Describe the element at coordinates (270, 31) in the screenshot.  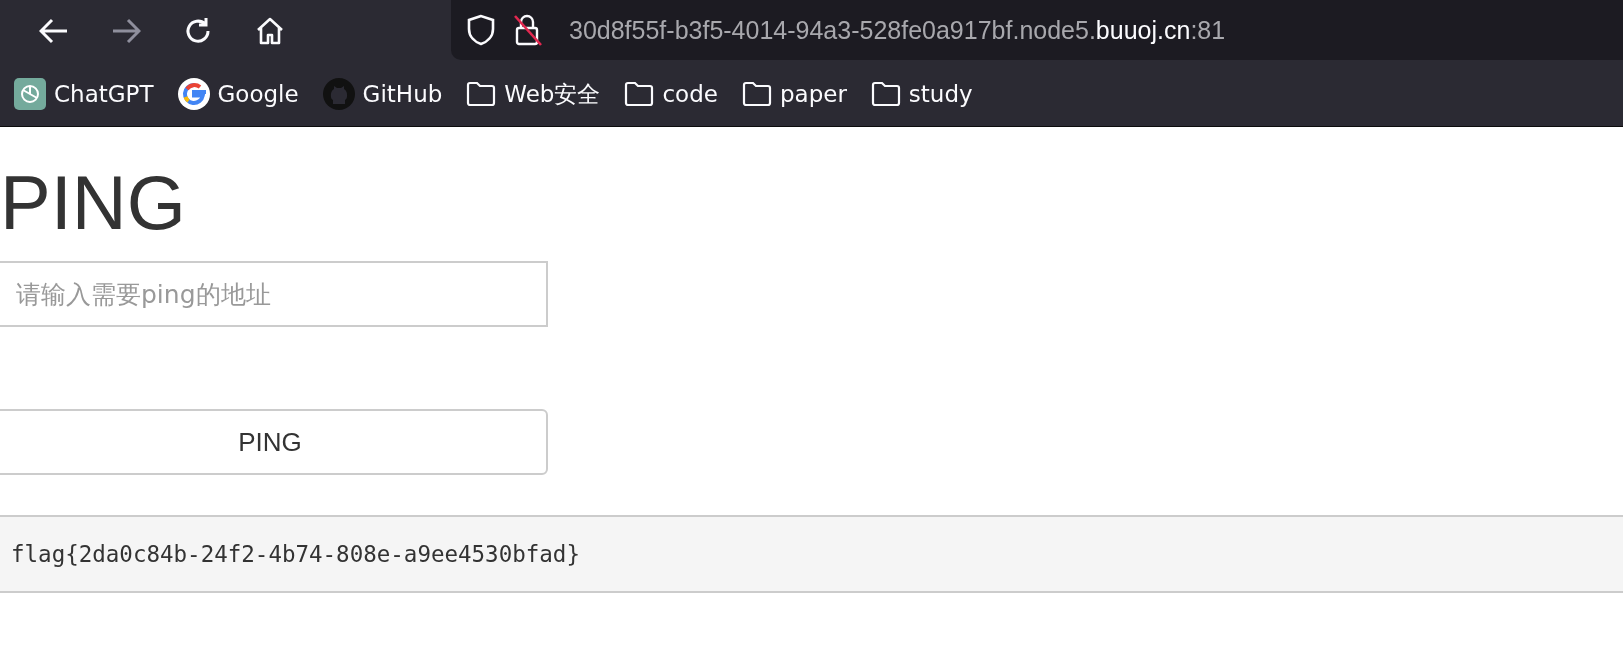
I see `home-icon` at that location.